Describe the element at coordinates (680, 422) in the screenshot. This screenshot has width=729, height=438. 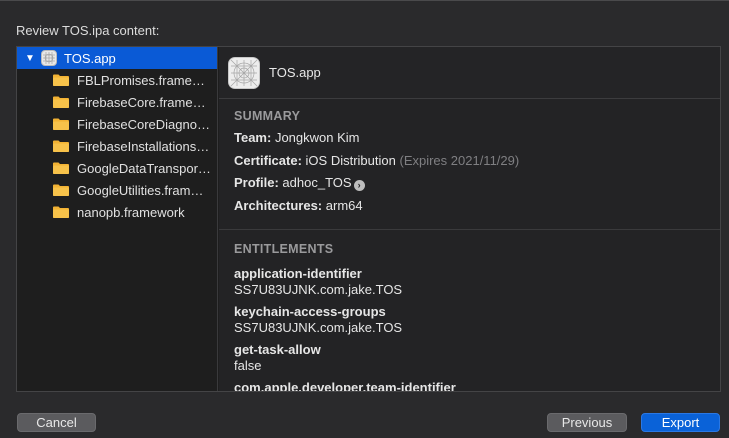
I see `export-button: Export` at that location.